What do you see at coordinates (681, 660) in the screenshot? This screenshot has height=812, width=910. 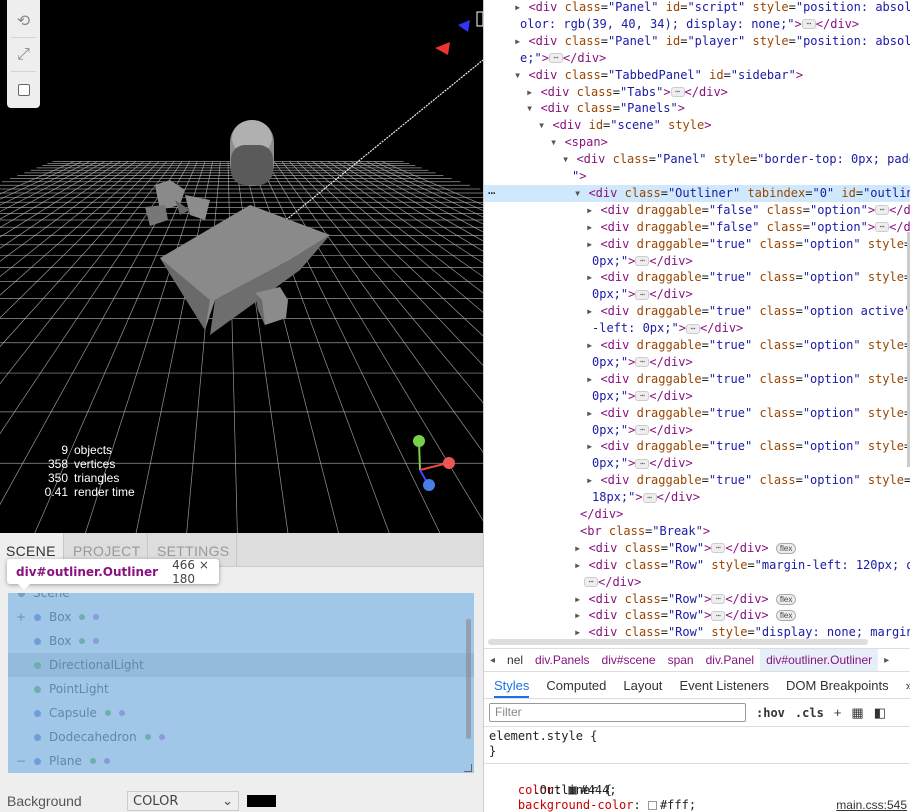 I see `breadcrumb-item: span` at bounding box center [681, 660].